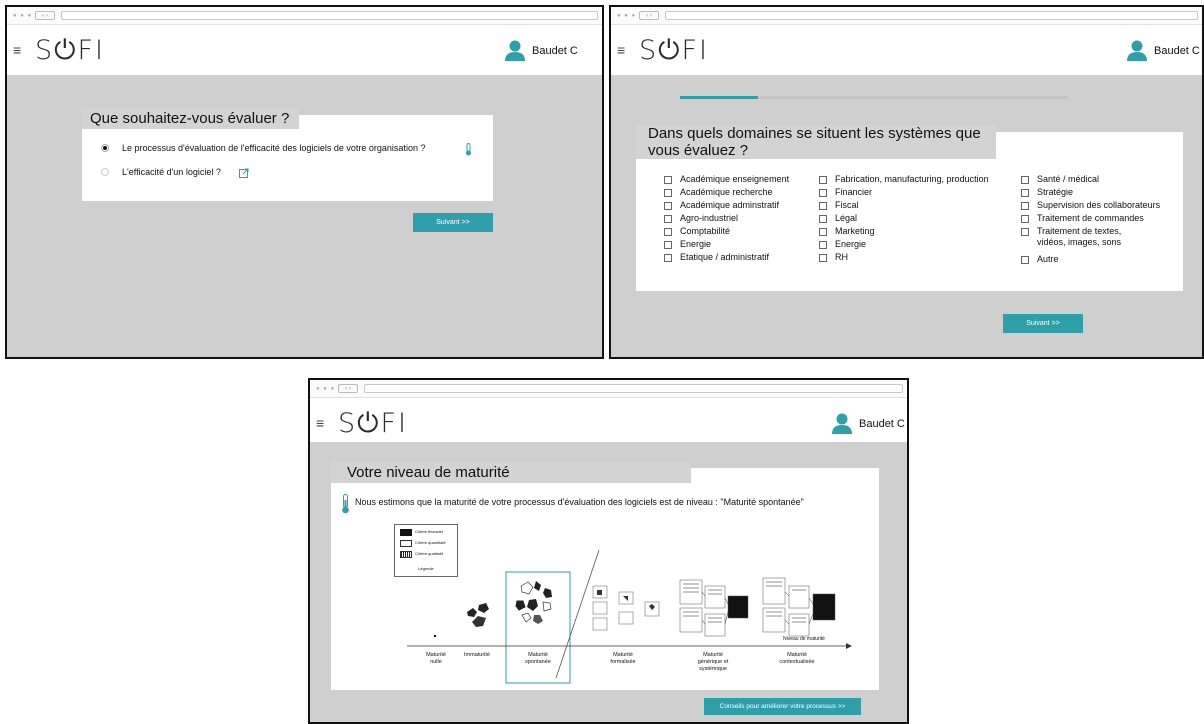 Image resolution: width=1204 pixels, height=724 pixels. Describe the element at coordinates (906, 50) in the screenshot. I see `app-header: ≡ S⏻FI Baudet C` at that location.